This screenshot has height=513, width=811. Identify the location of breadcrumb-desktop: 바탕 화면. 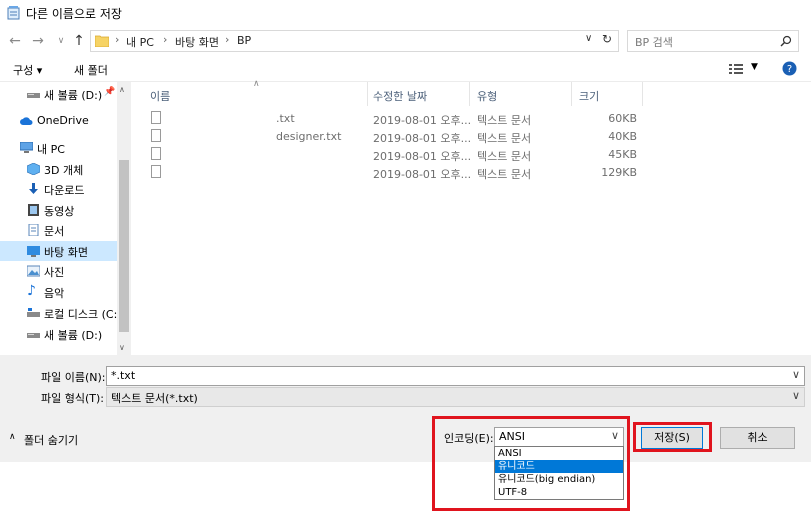
(197, 42).